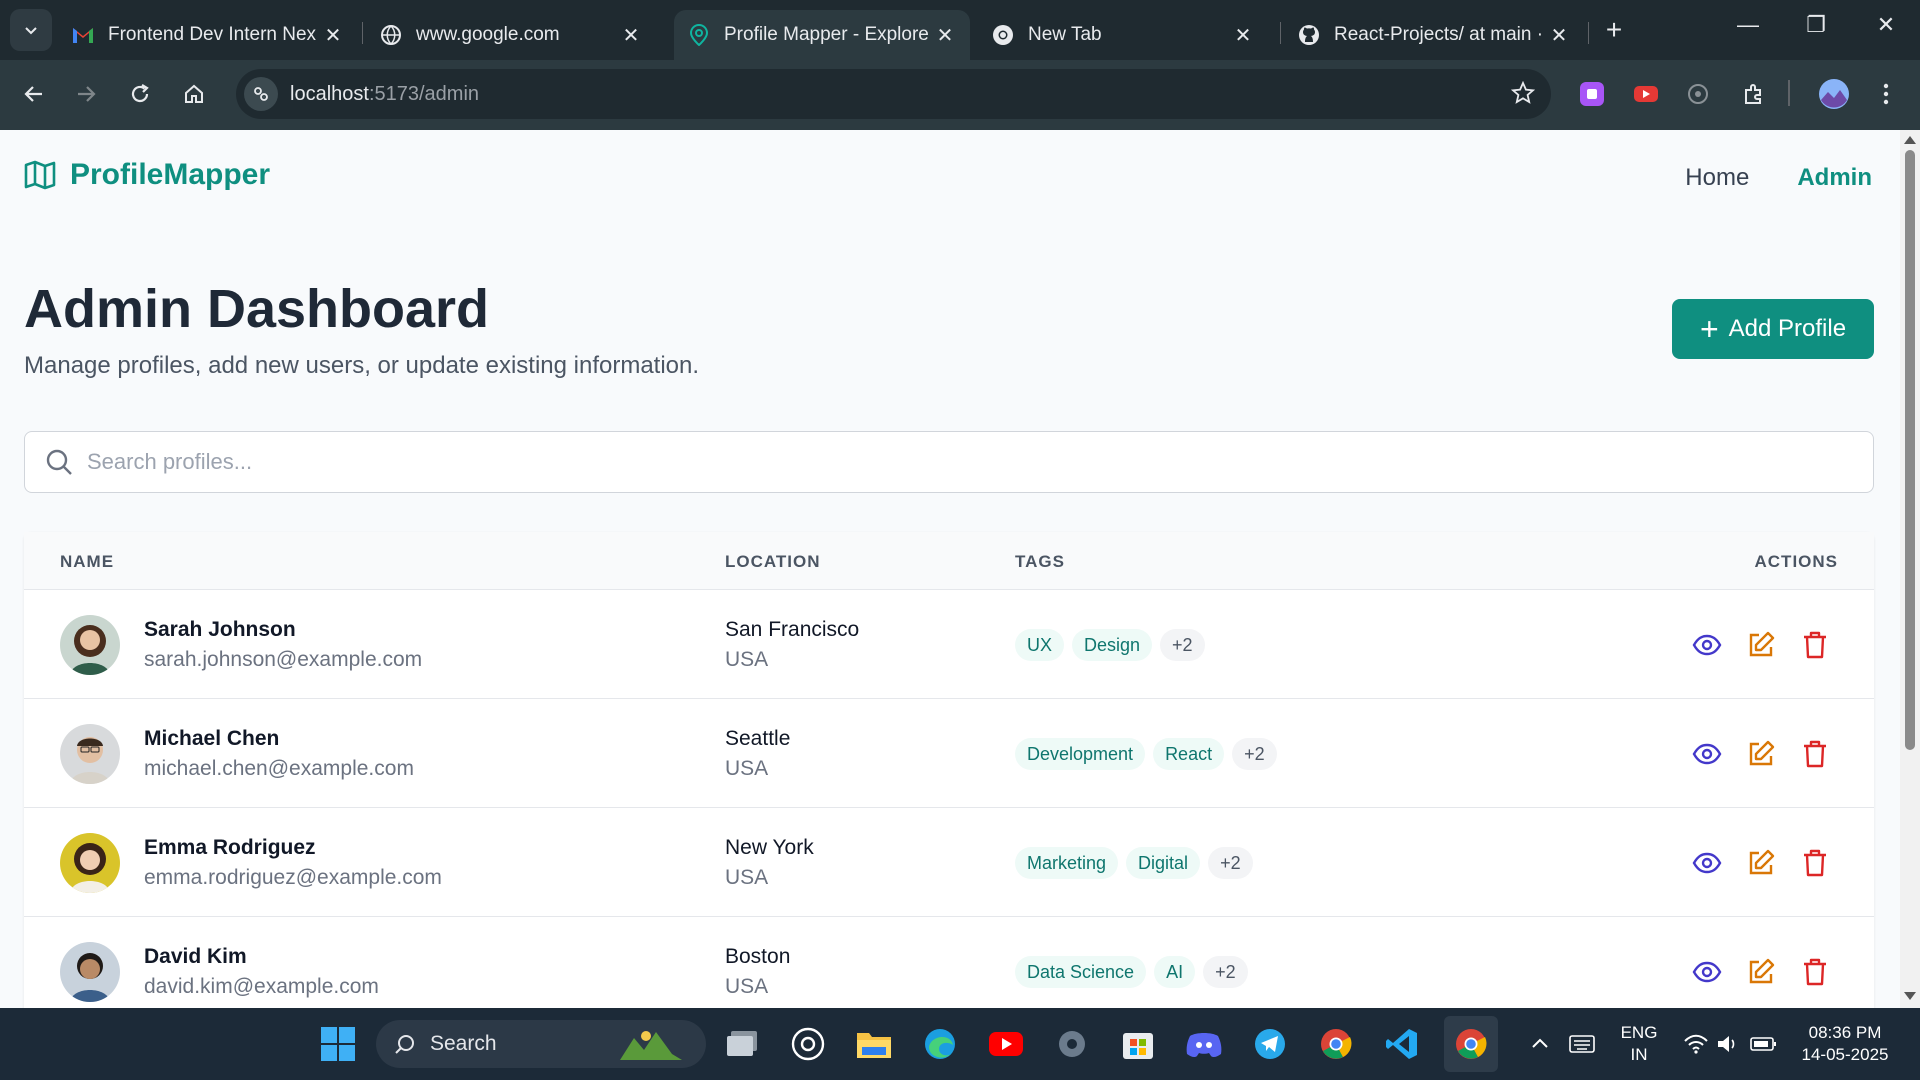  What do you see at coordinates (1816, 25) in the screenshot?
I see `restore-button: ❐` at bounding box center [1816, 25].